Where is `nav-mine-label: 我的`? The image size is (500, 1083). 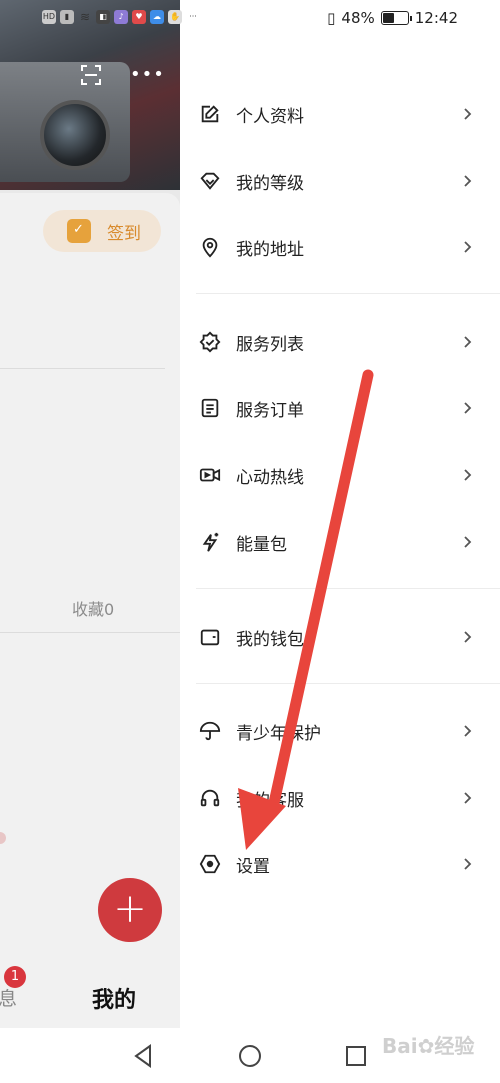 nav-mine-label: 我的 is located at coordinates (114, 998).